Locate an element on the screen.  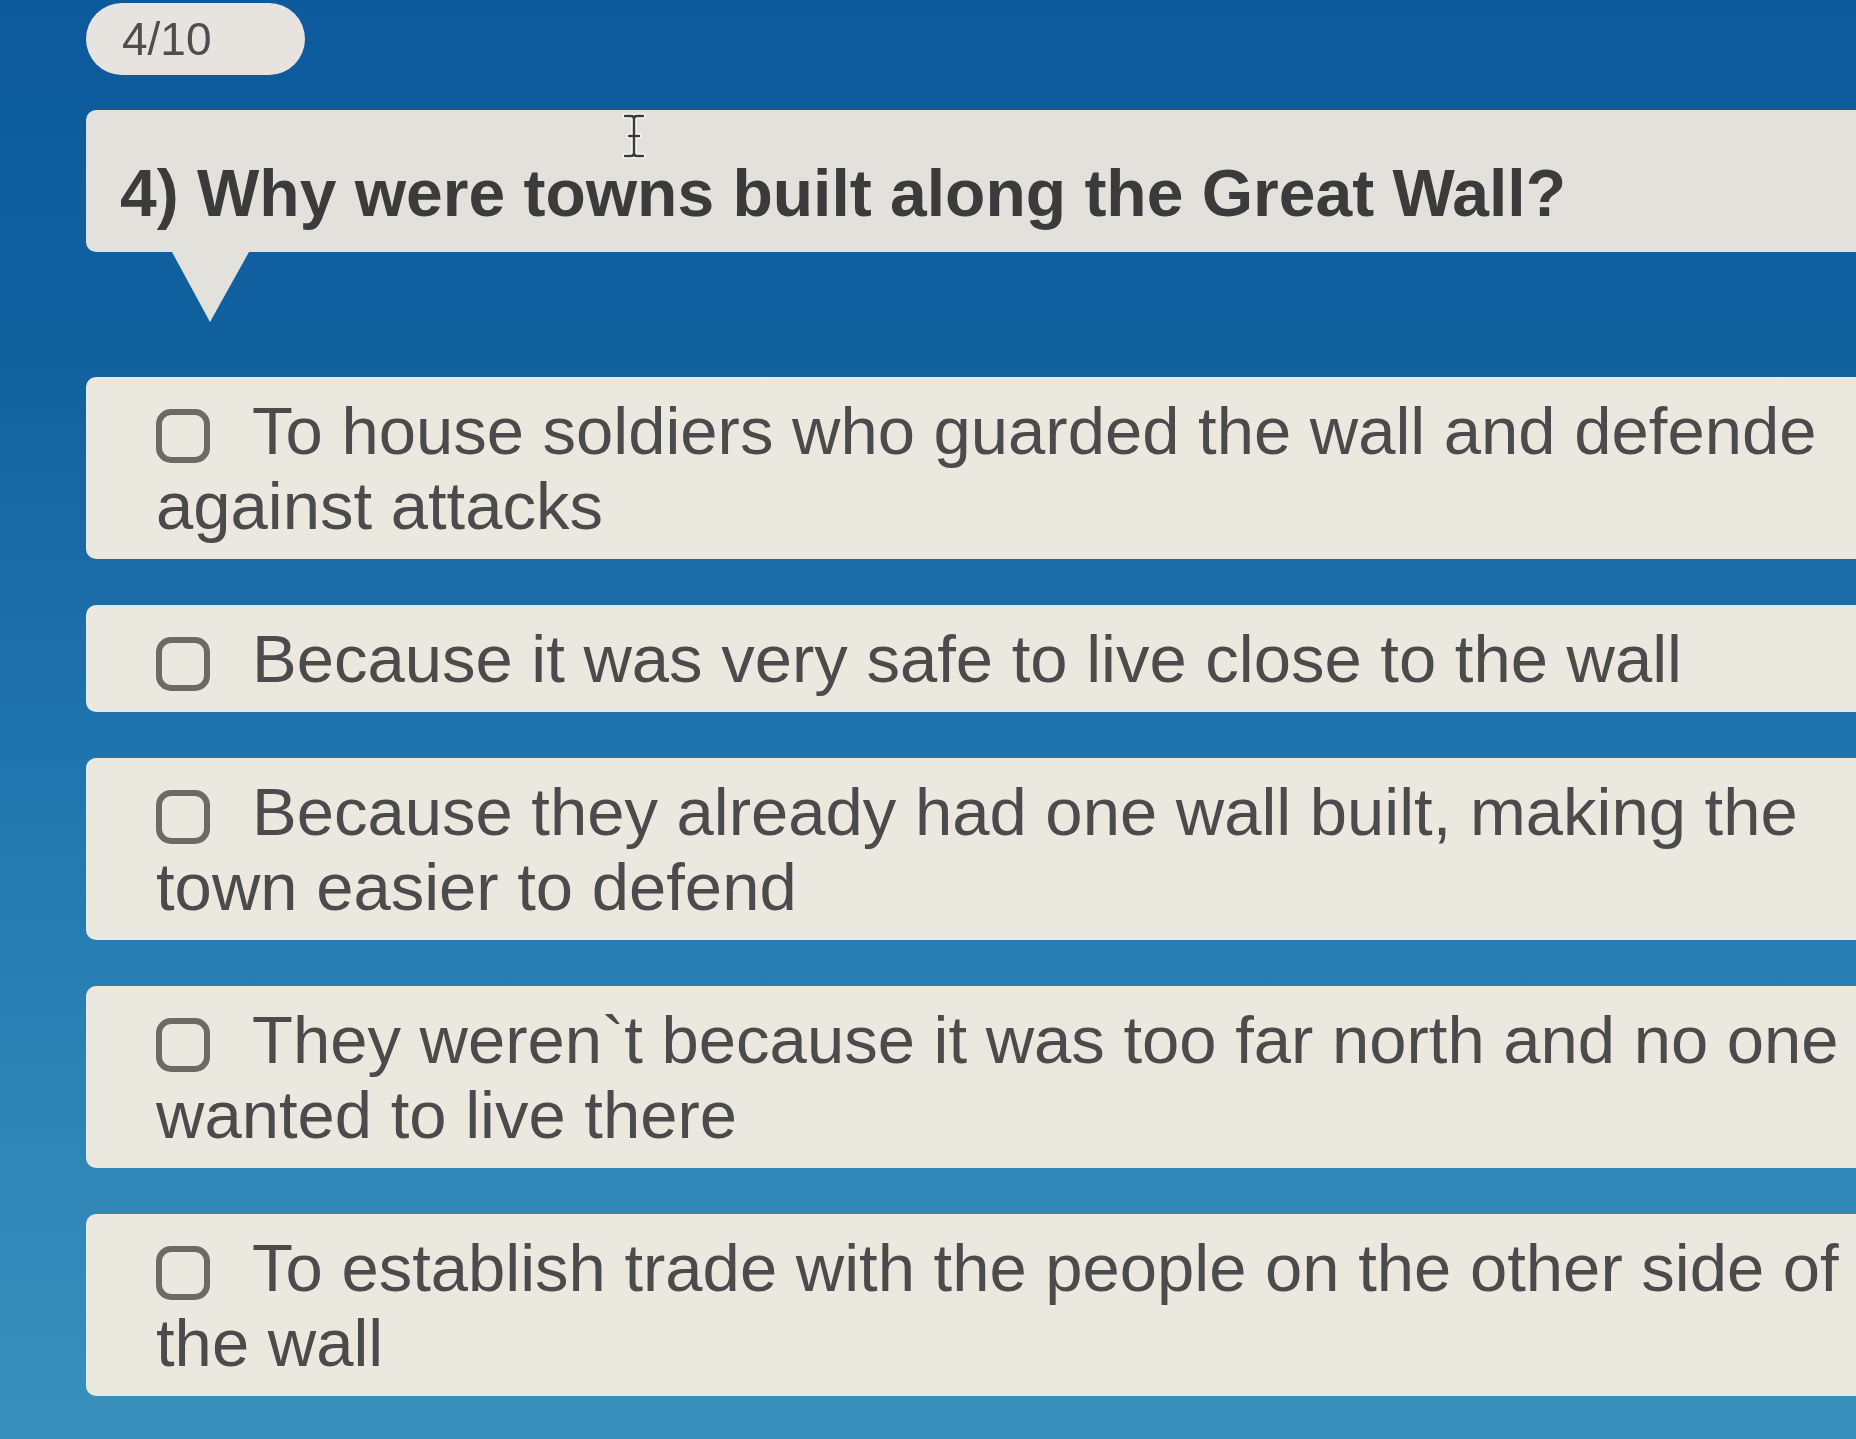
question-counter: 4/10 is located at coordinates (195, 39).